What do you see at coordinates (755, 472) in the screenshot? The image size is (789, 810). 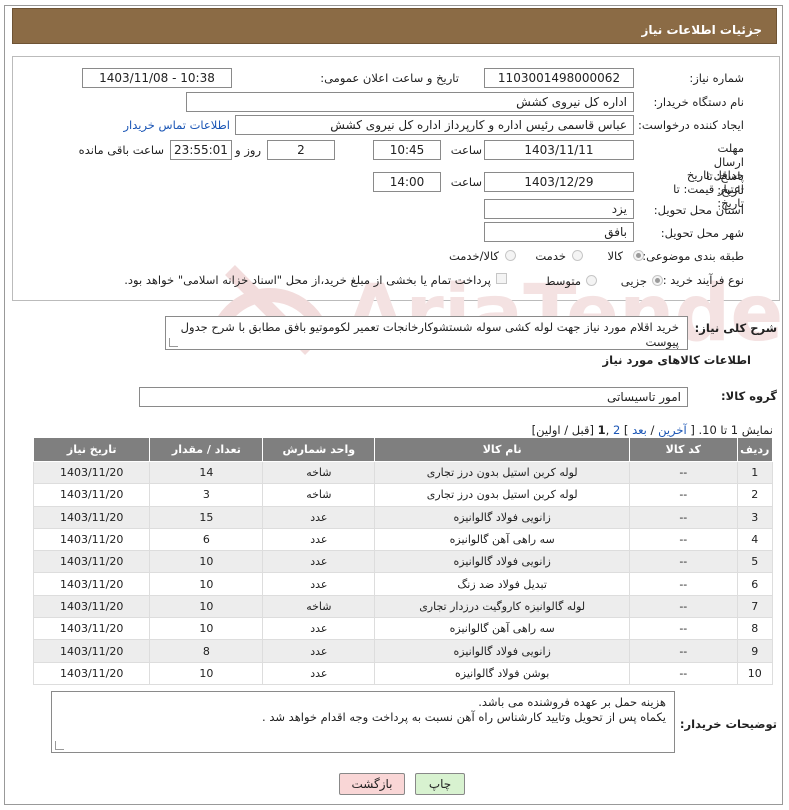 I see `row-index: 1` at bounding box center [755, 472].